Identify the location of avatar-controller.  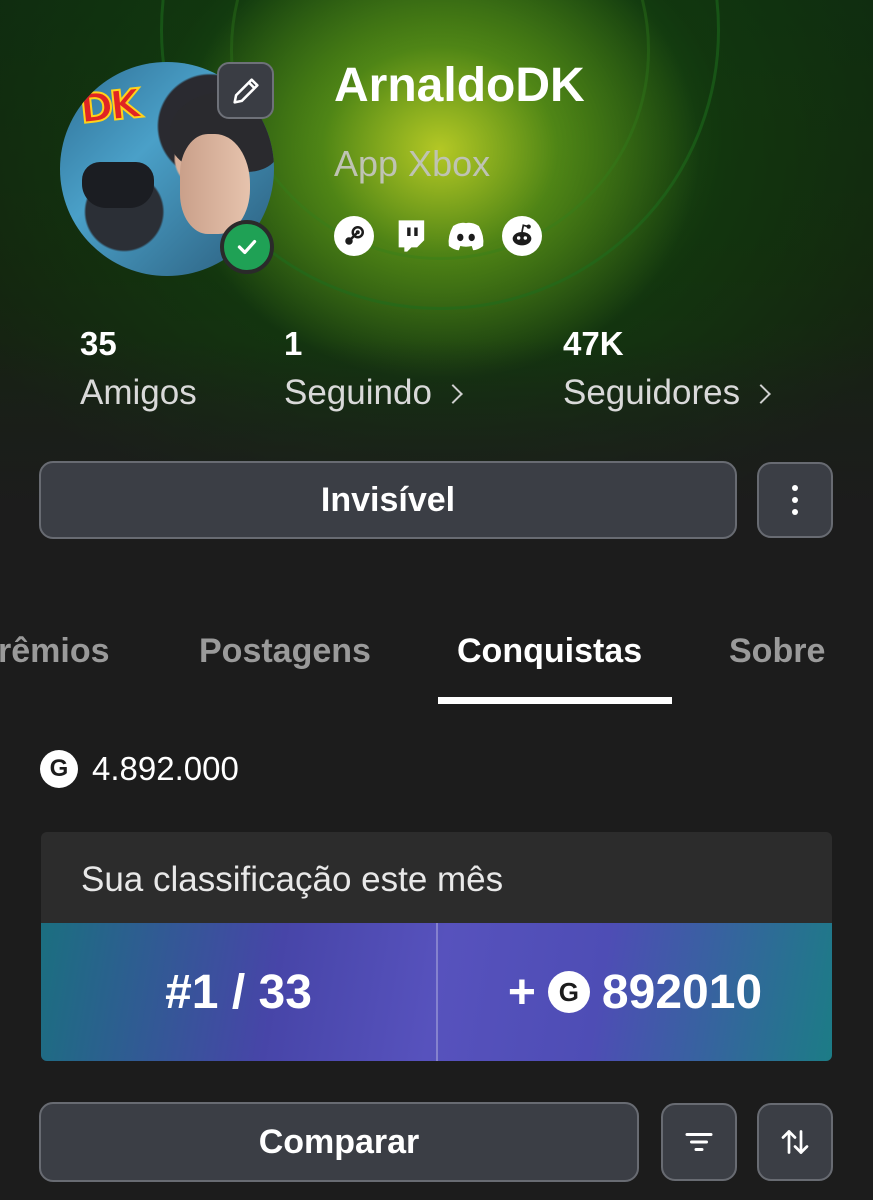
(118, 185).